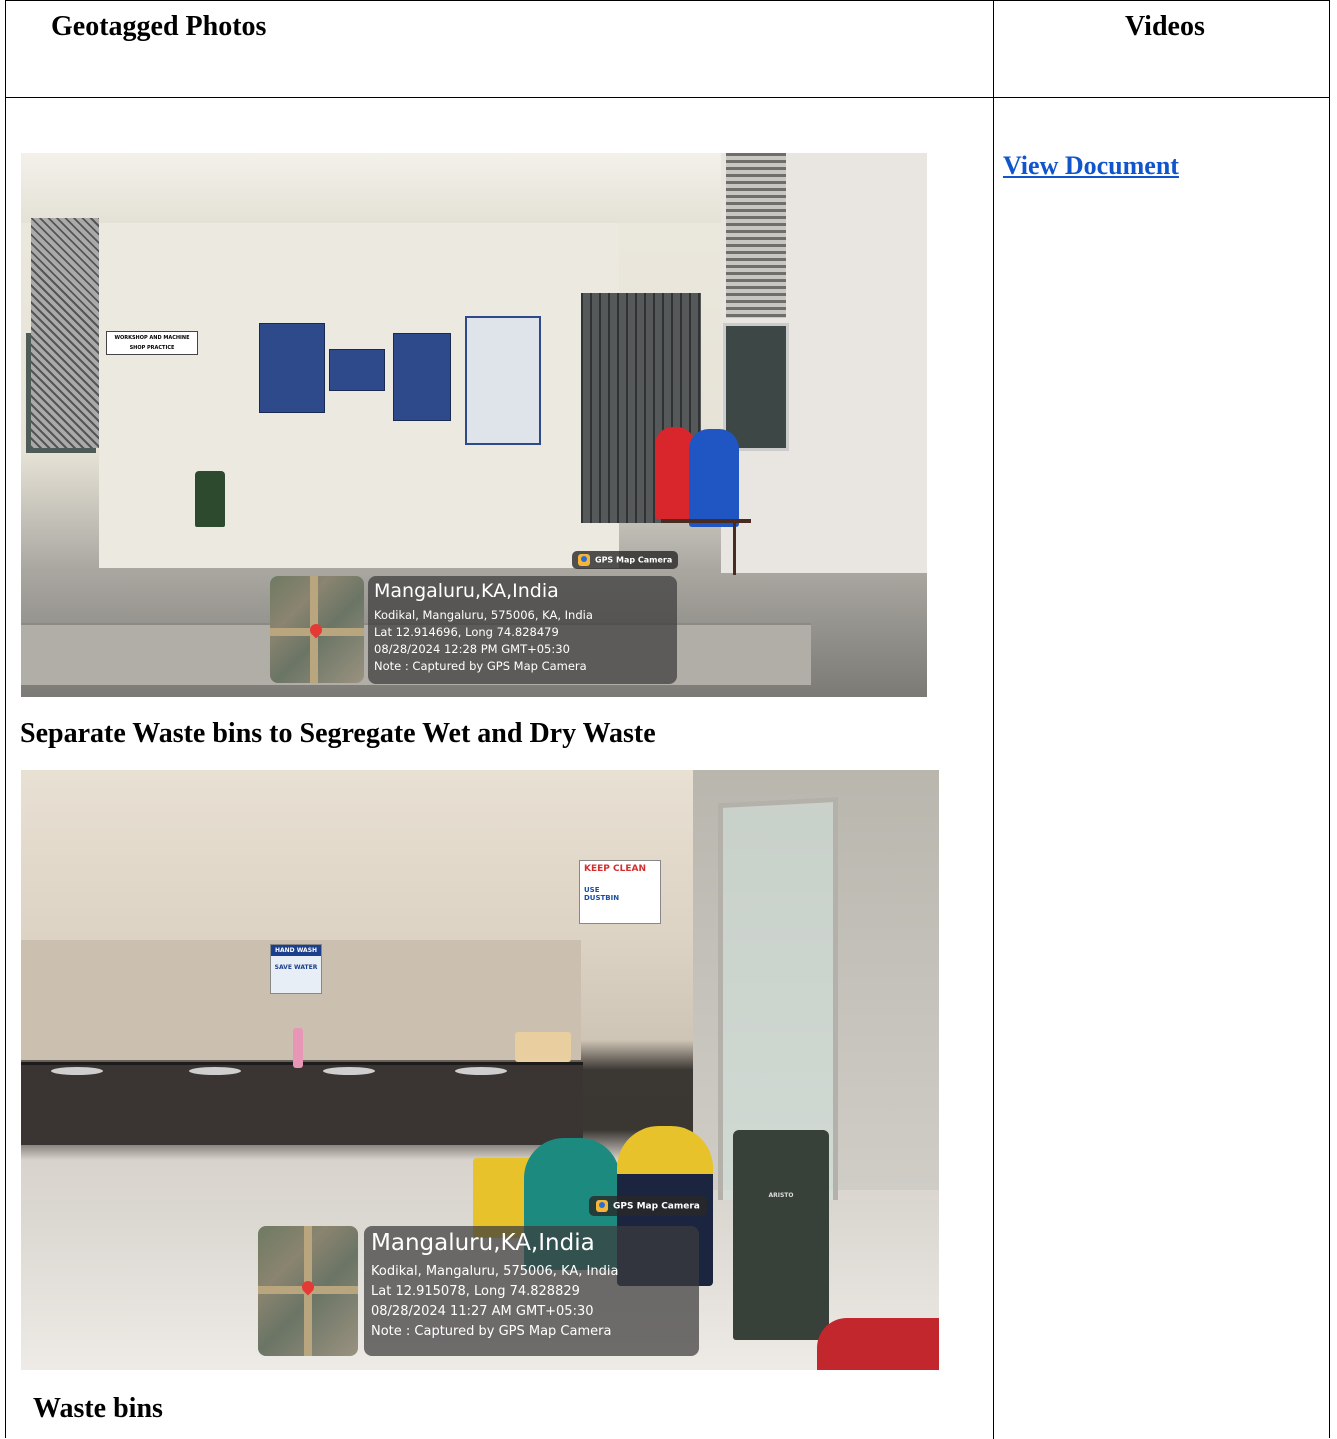 The image size is (1337, 1439). What do you see at coordinates (159, 26) in the screenshot?
I see `header-geotagged-photos: Geotagged Photos` at bounding box center [159, 26].